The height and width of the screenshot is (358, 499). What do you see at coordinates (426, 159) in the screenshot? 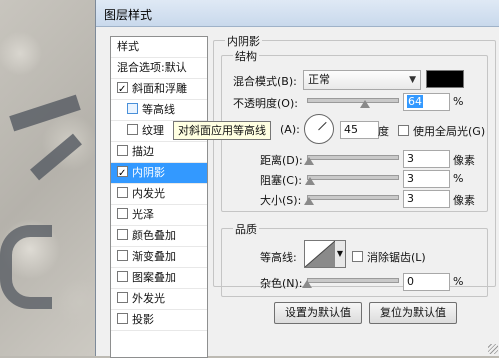
I see `distance-input: 3` at bounding box center [426, 159].